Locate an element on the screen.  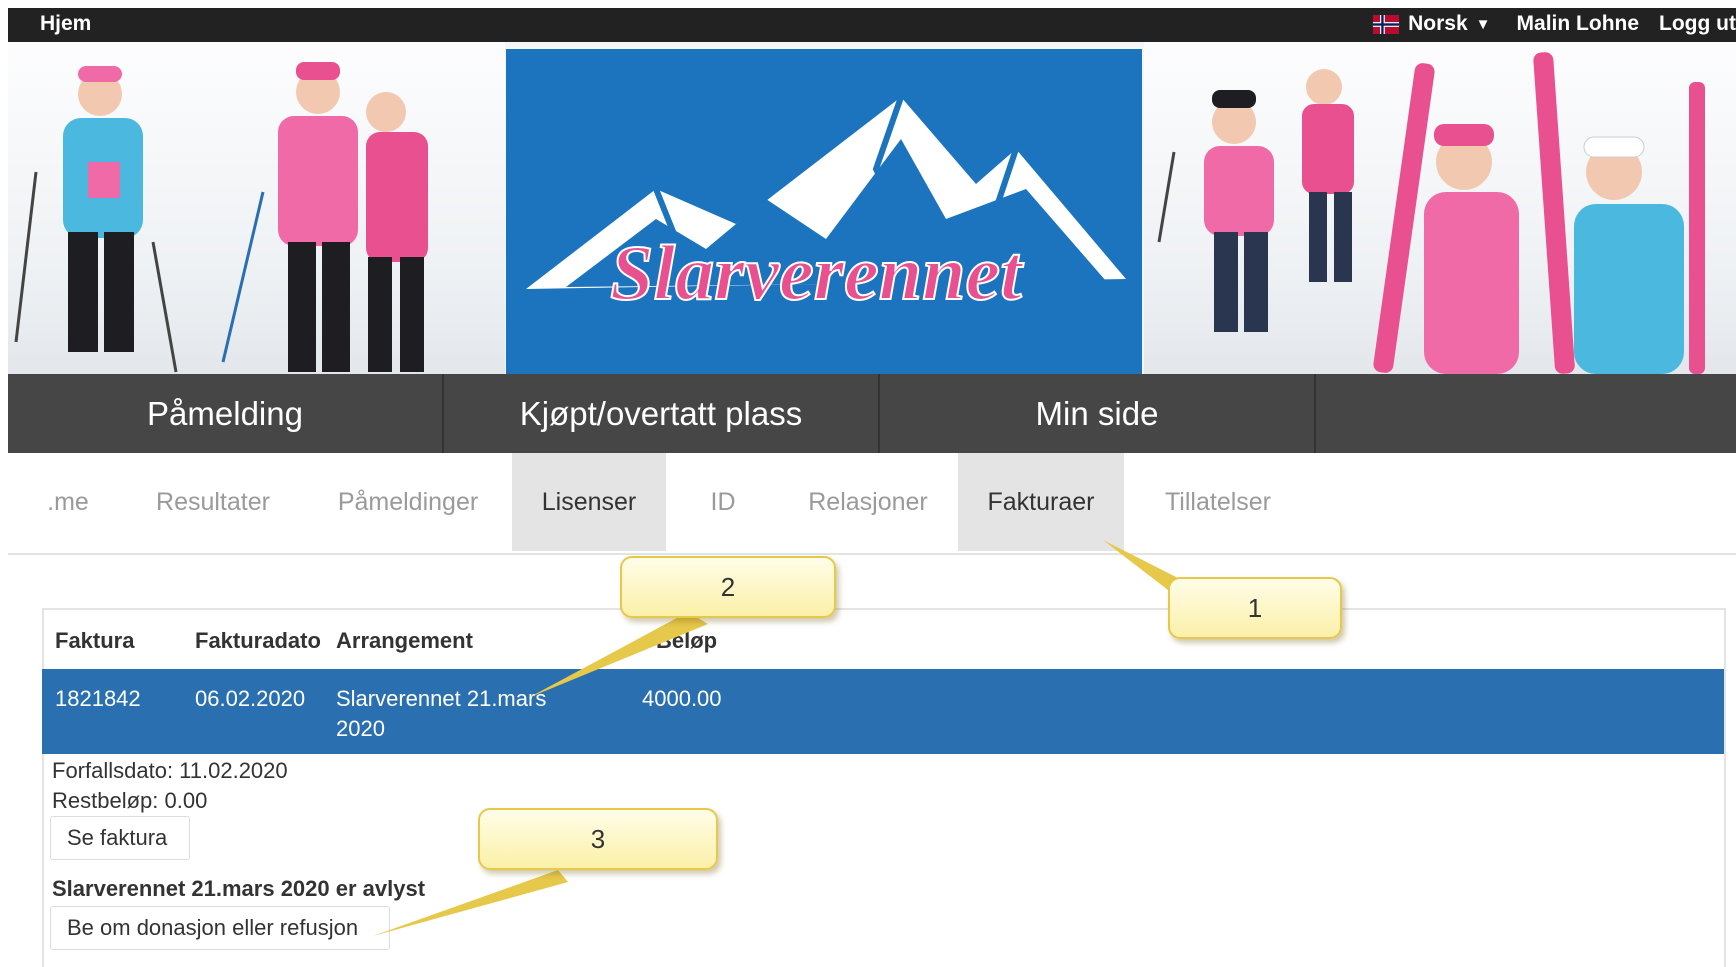
invoice-event-line2: 2020 is located at coordinates (360, 728).